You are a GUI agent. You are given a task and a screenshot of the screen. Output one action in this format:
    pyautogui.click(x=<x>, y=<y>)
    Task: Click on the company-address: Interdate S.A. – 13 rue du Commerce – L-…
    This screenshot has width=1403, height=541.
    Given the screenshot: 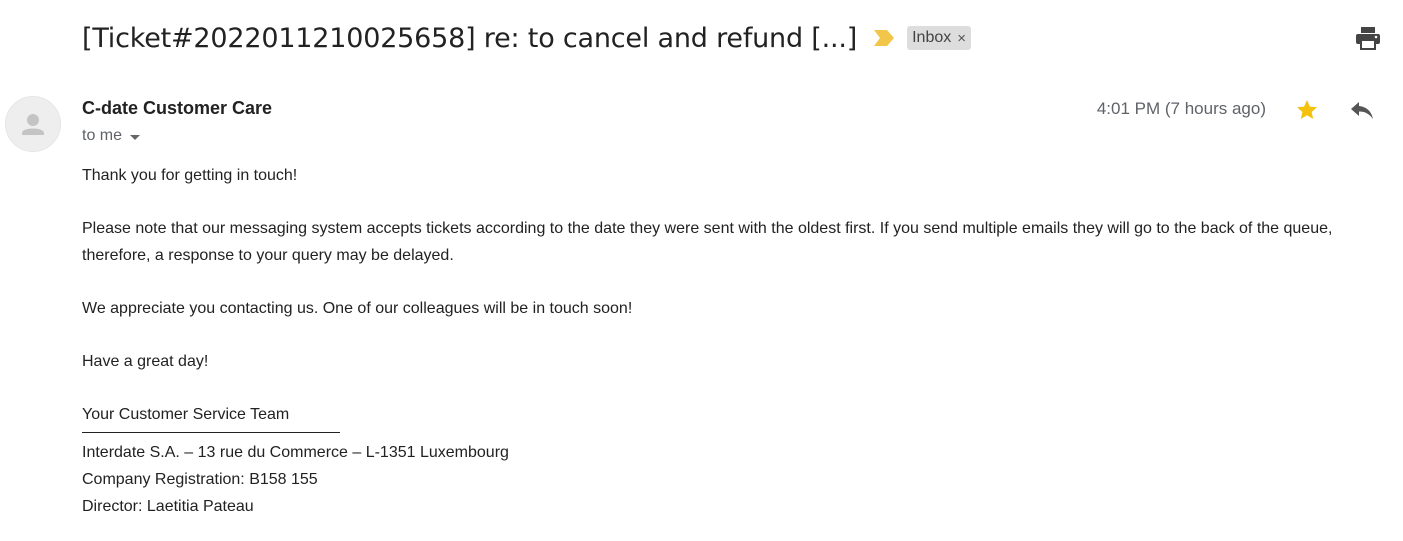 What is the action you would take?
    pyautogui.click(x=295, y=452)
    